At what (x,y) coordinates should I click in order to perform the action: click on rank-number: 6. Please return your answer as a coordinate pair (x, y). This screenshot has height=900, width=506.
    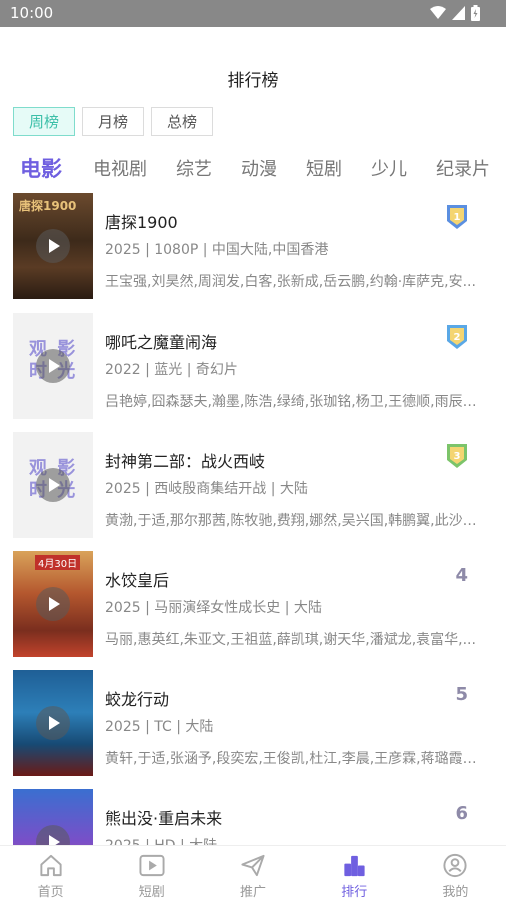
    Looking at the image, I should click on (461, 813).